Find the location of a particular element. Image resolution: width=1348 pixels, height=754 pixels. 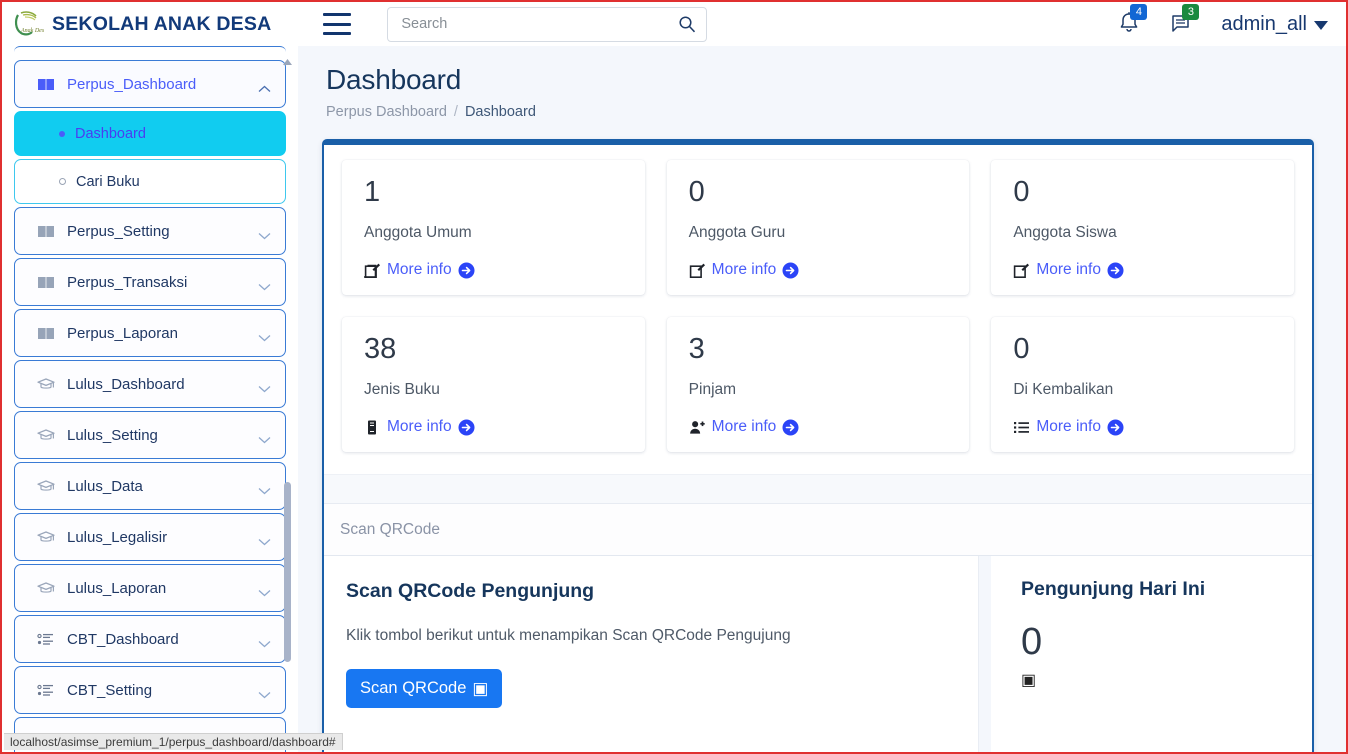

brand: Anak Desa SEKOLAH ANAK DESA is located at coordinates (136, 24).